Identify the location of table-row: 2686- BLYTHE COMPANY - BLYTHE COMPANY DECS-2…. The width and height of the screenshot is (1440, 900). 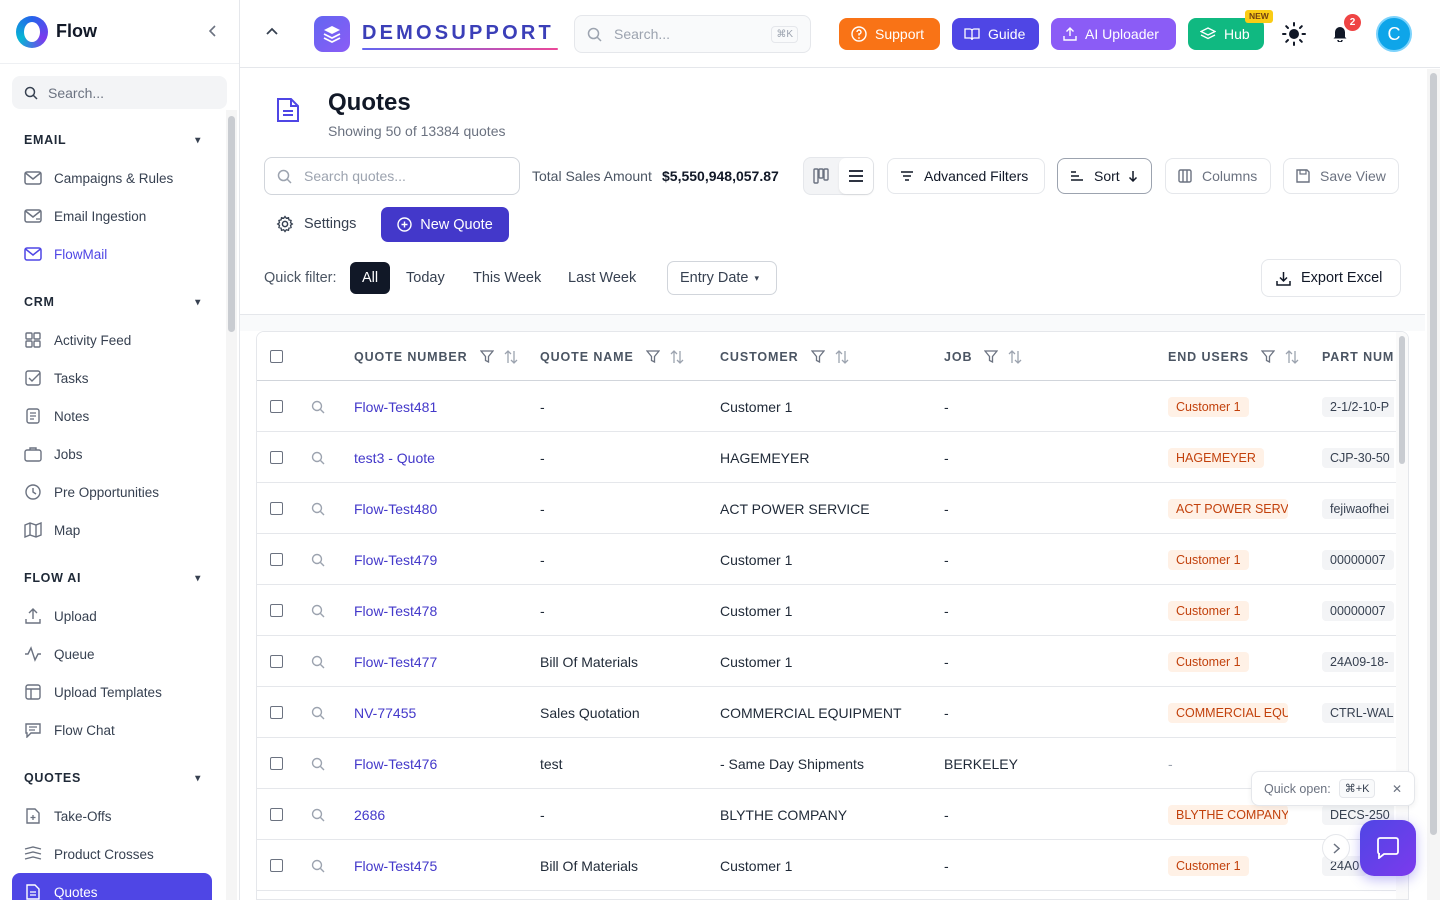
(832, 814).